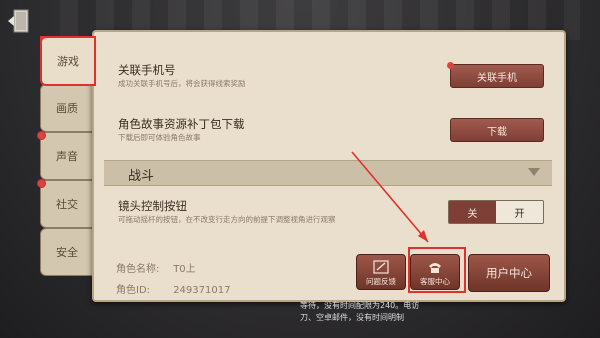  I want to click on tab-label: 声音, so click(67, 156).